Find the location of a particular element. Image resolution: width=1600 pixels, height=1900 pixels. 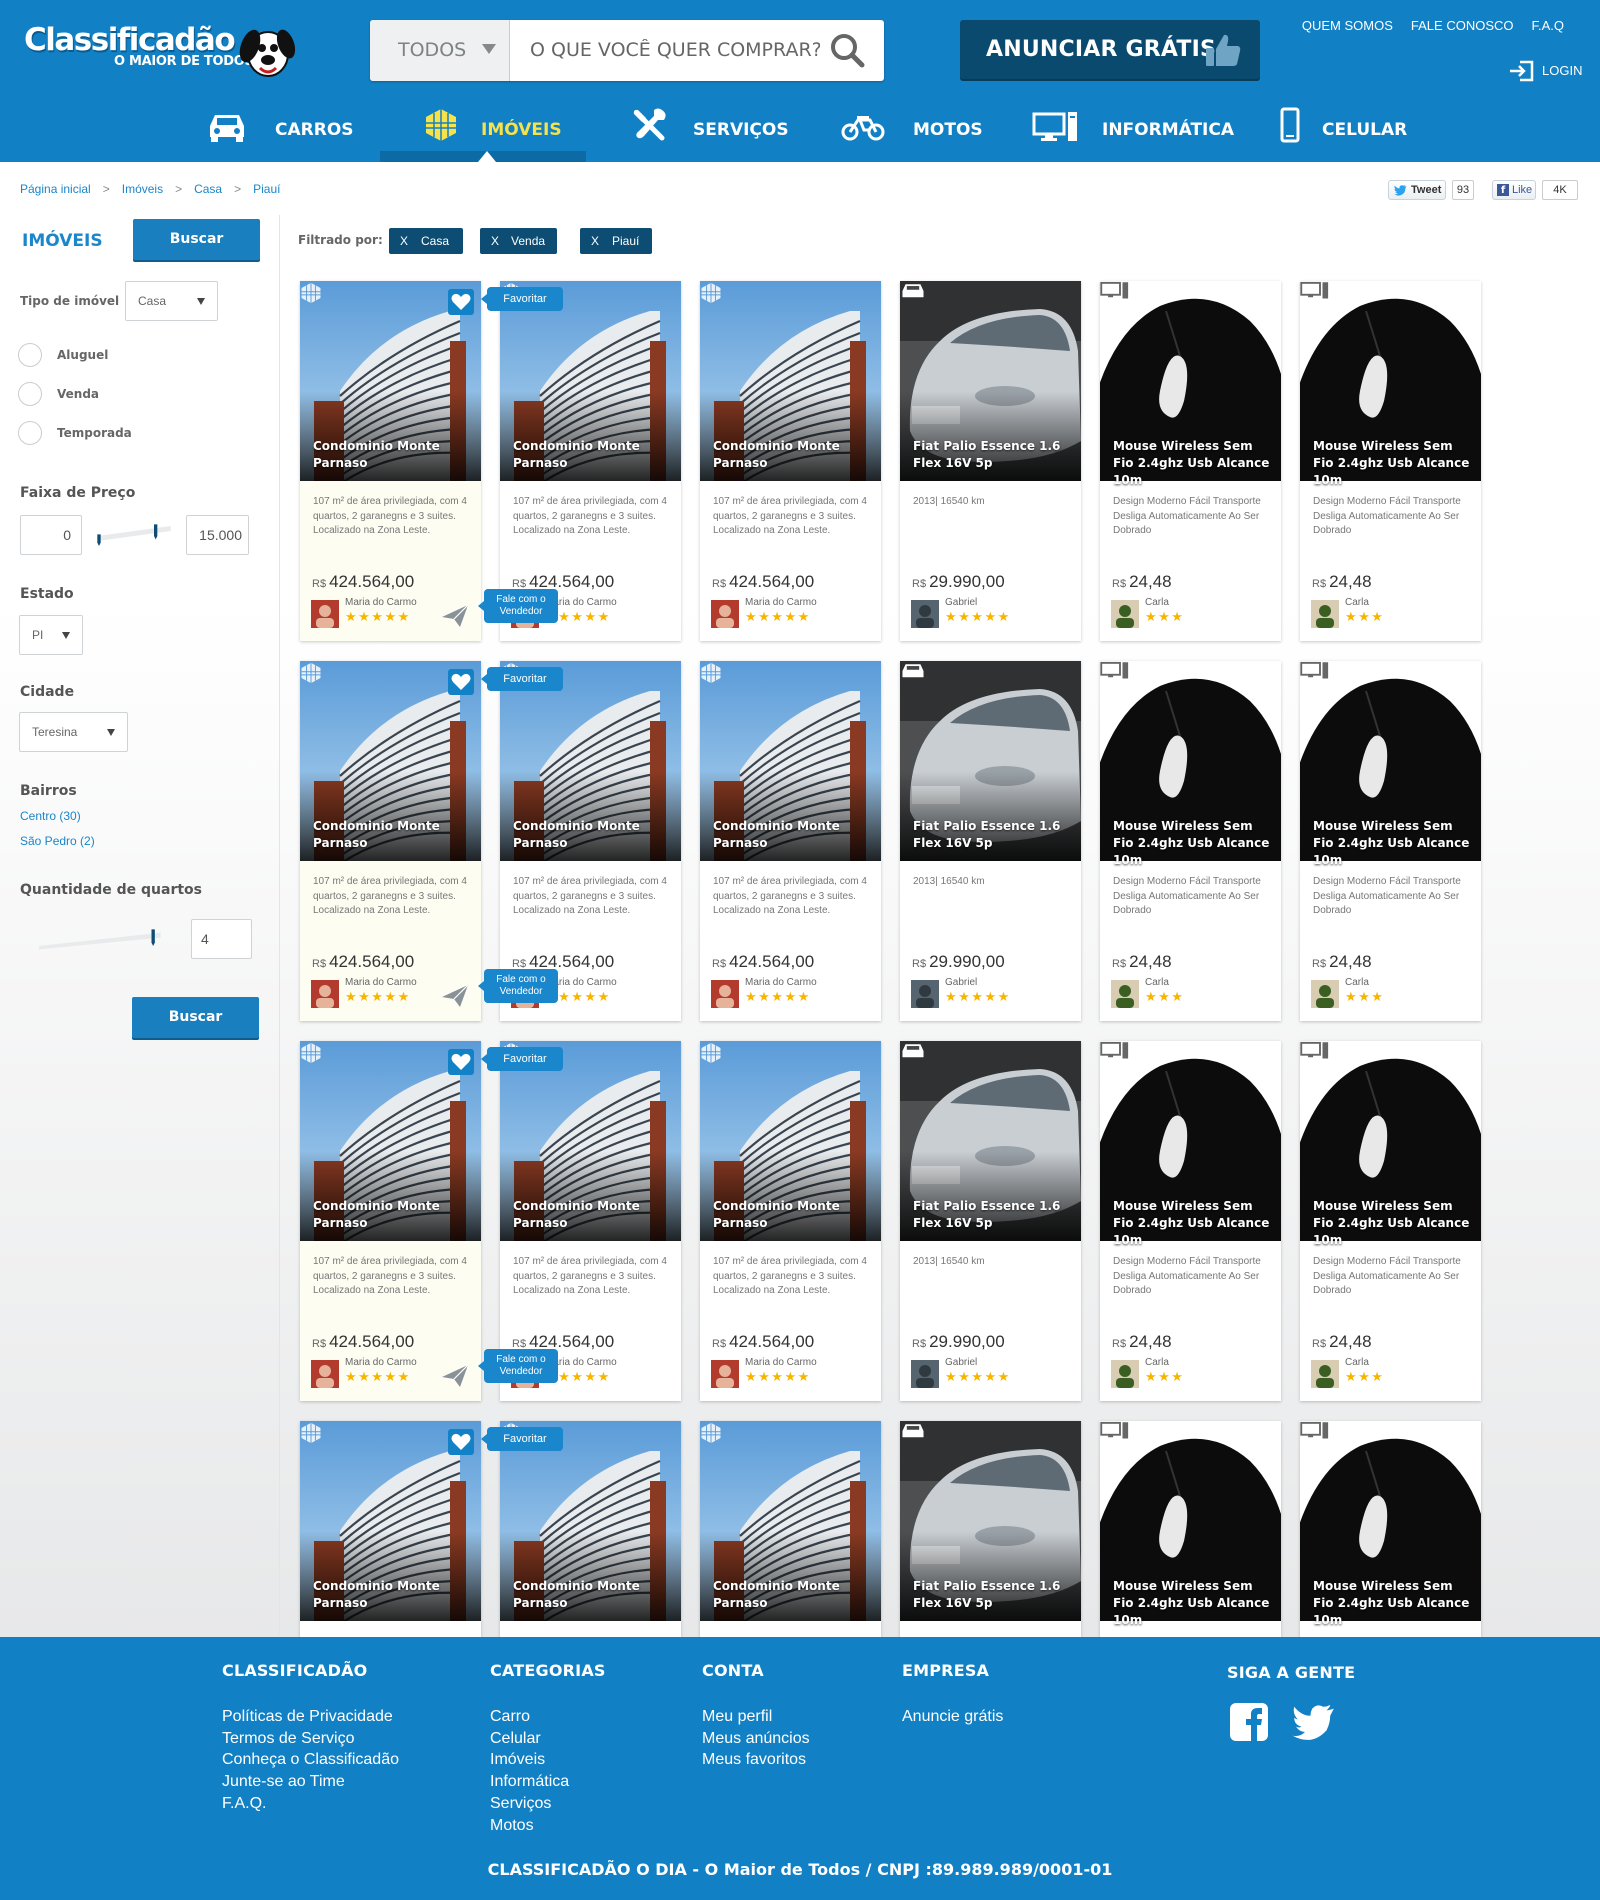

footer-link: Imóveis is located at coordinates (548, 1760).